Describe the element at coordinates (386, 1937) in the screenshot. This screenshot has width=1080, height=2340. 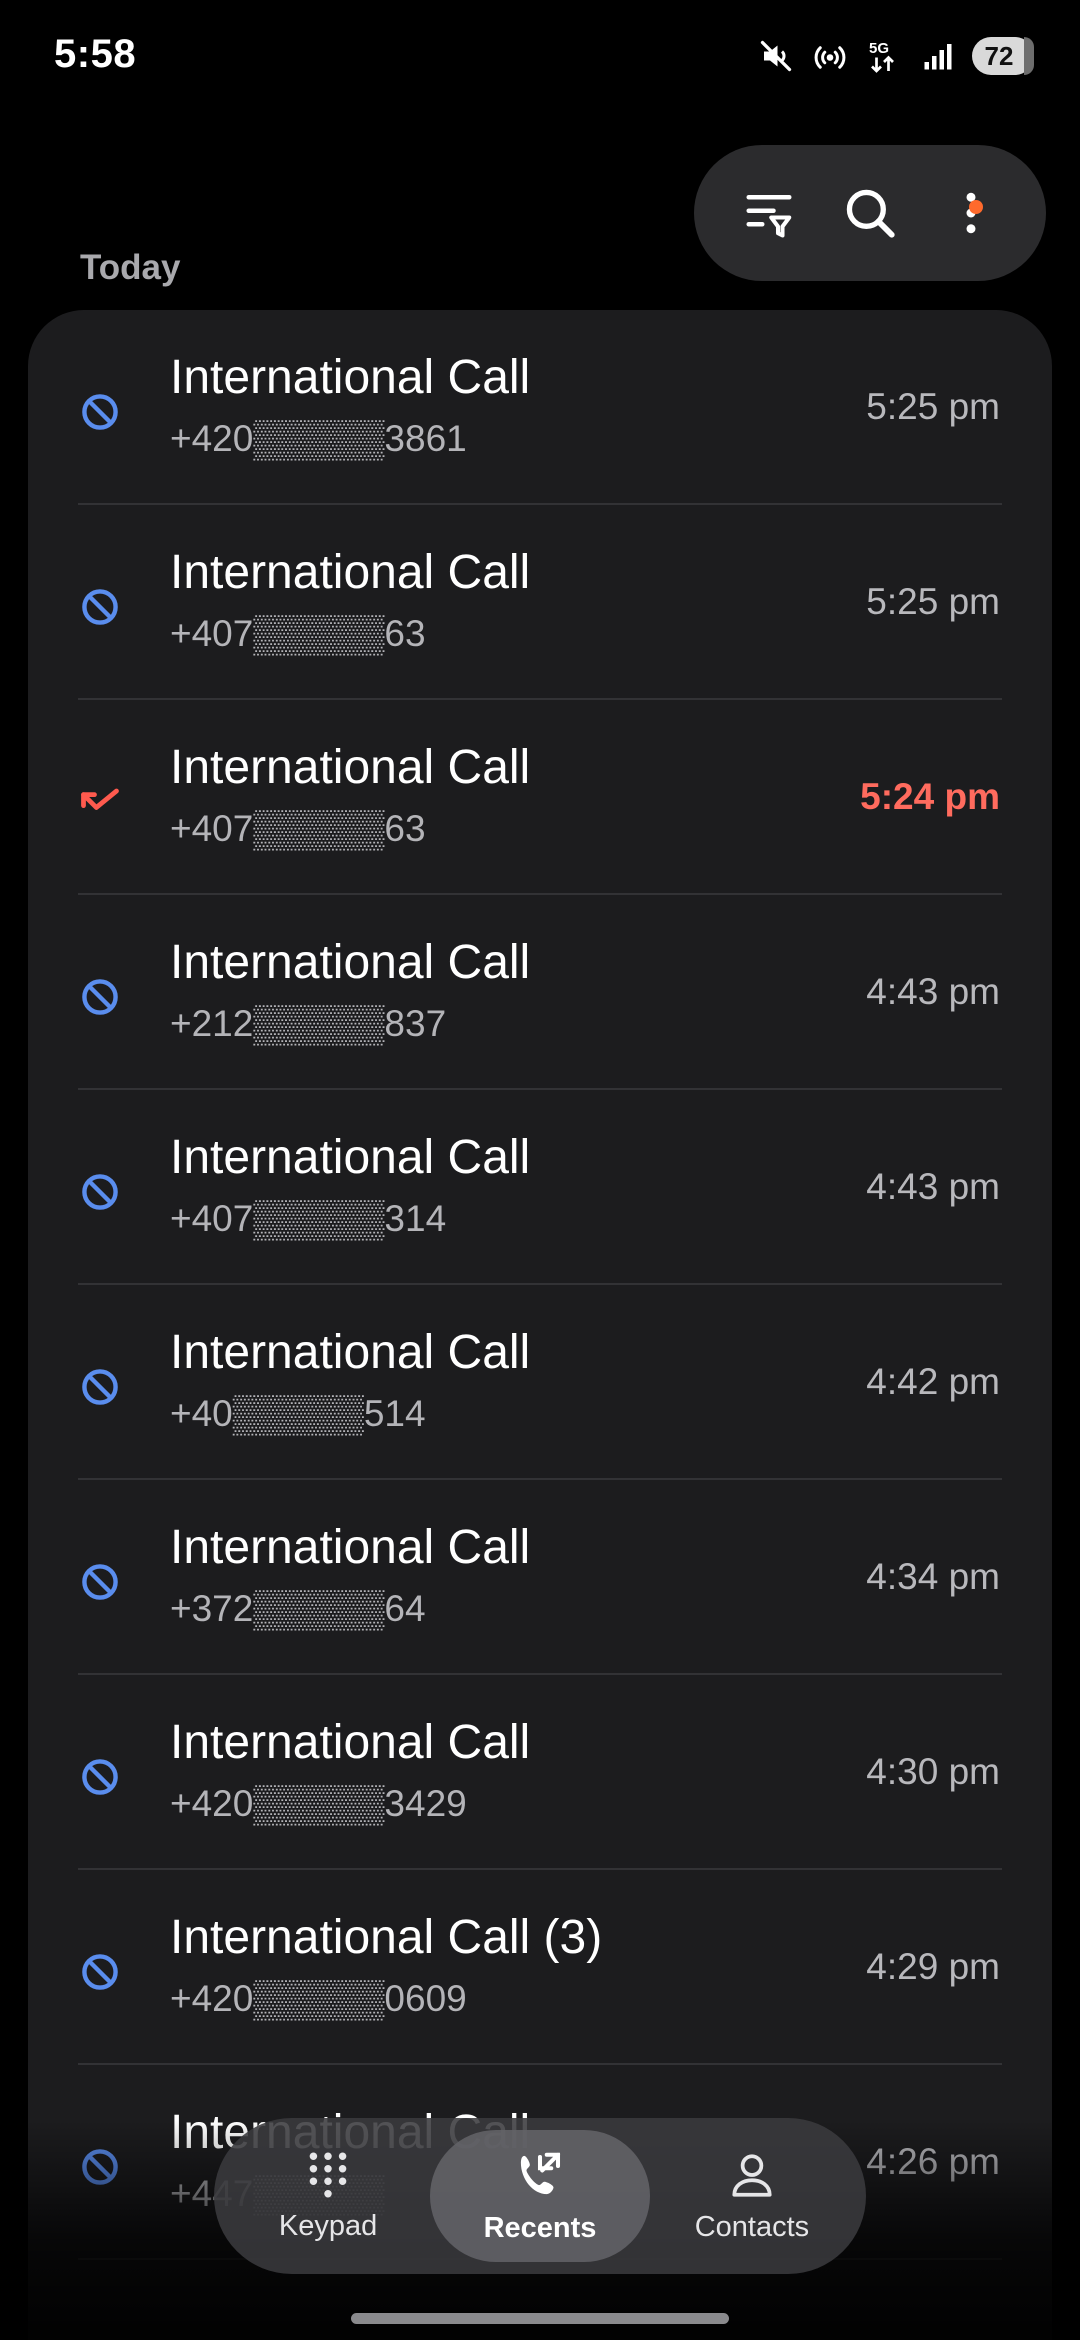
I see `caller-name: International Call (3)` at that location.